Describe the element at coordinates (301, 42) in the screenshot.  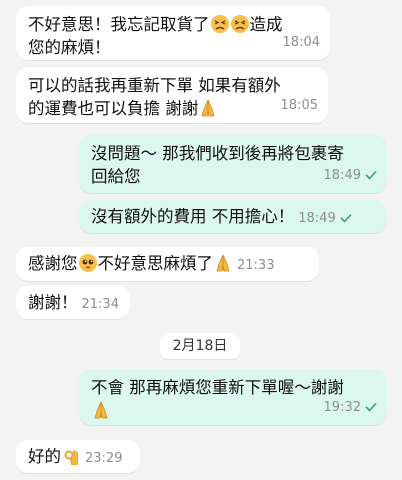
I see `message-time: 18:04` at that location.